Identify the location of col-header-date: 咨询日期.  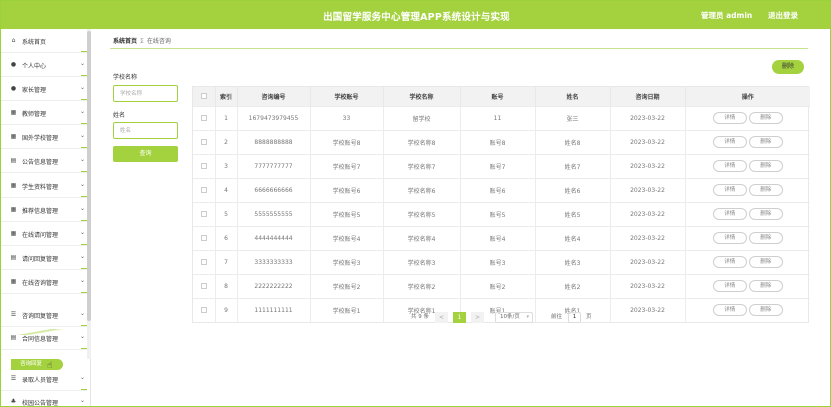
(648, 96).